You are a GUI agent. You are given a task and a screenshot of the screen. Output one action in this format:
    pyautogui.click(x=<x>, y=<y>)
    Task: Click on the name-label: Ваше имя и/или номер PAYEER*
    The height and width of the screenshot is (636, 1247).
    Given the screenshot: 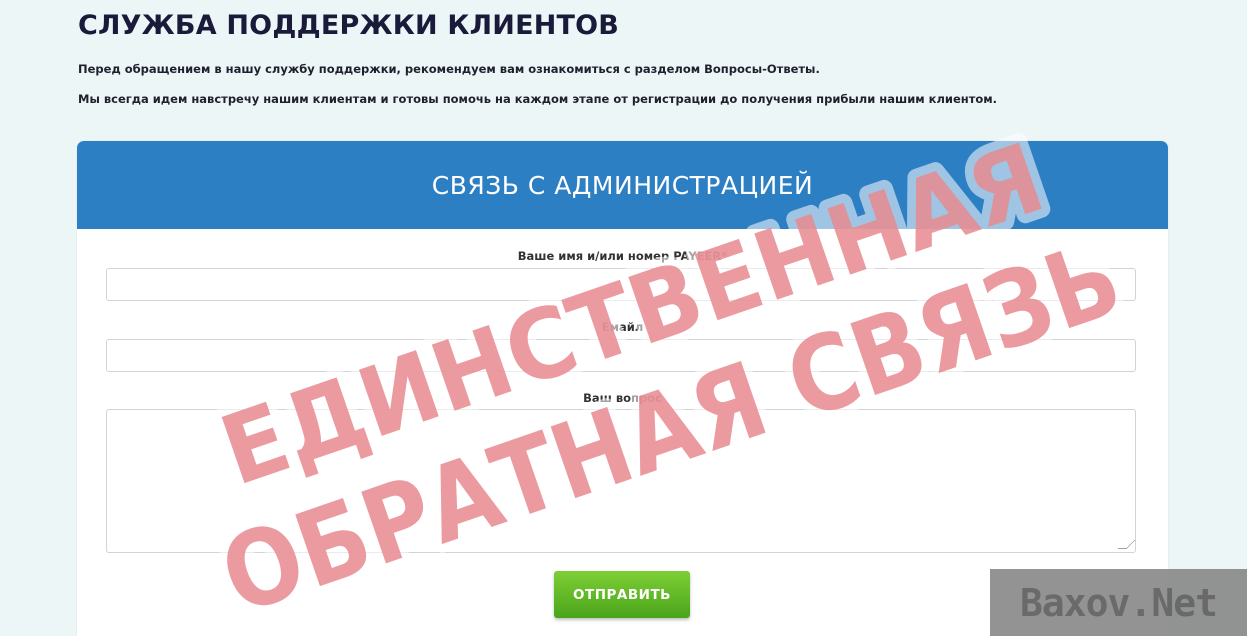 What is the action you would take?
    pyautogui.click(x=622, y=256)
    